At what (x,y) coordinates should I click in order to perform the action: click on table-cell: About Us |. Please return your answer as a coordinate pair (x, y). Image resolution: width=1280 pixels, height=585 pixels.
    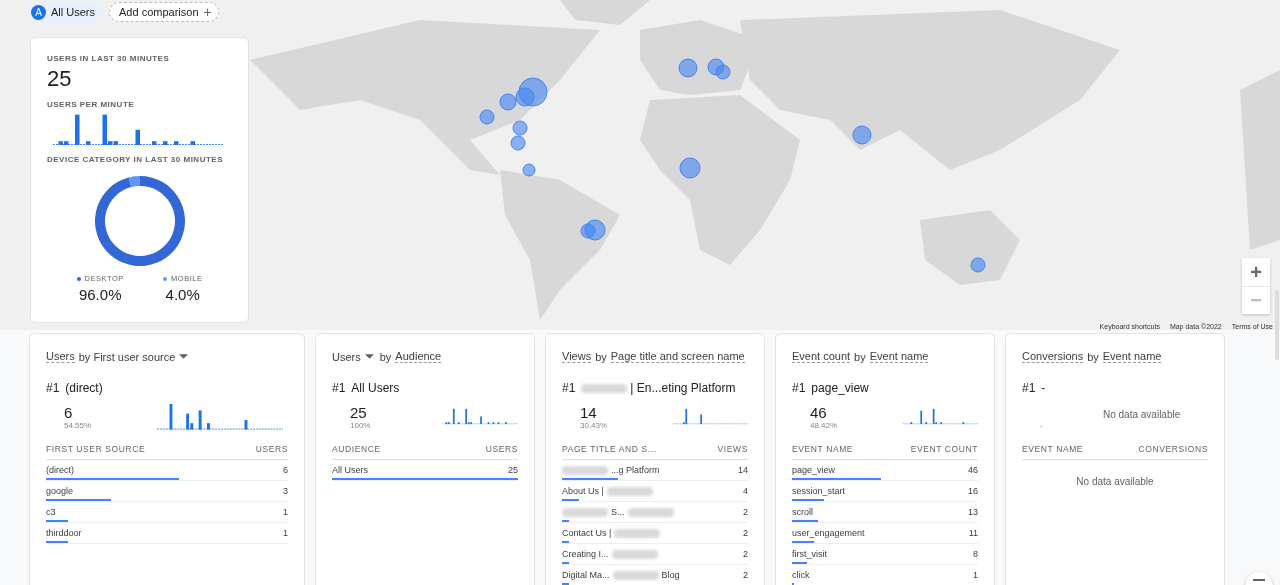
    Looking at the image, I should click on (607, 491).